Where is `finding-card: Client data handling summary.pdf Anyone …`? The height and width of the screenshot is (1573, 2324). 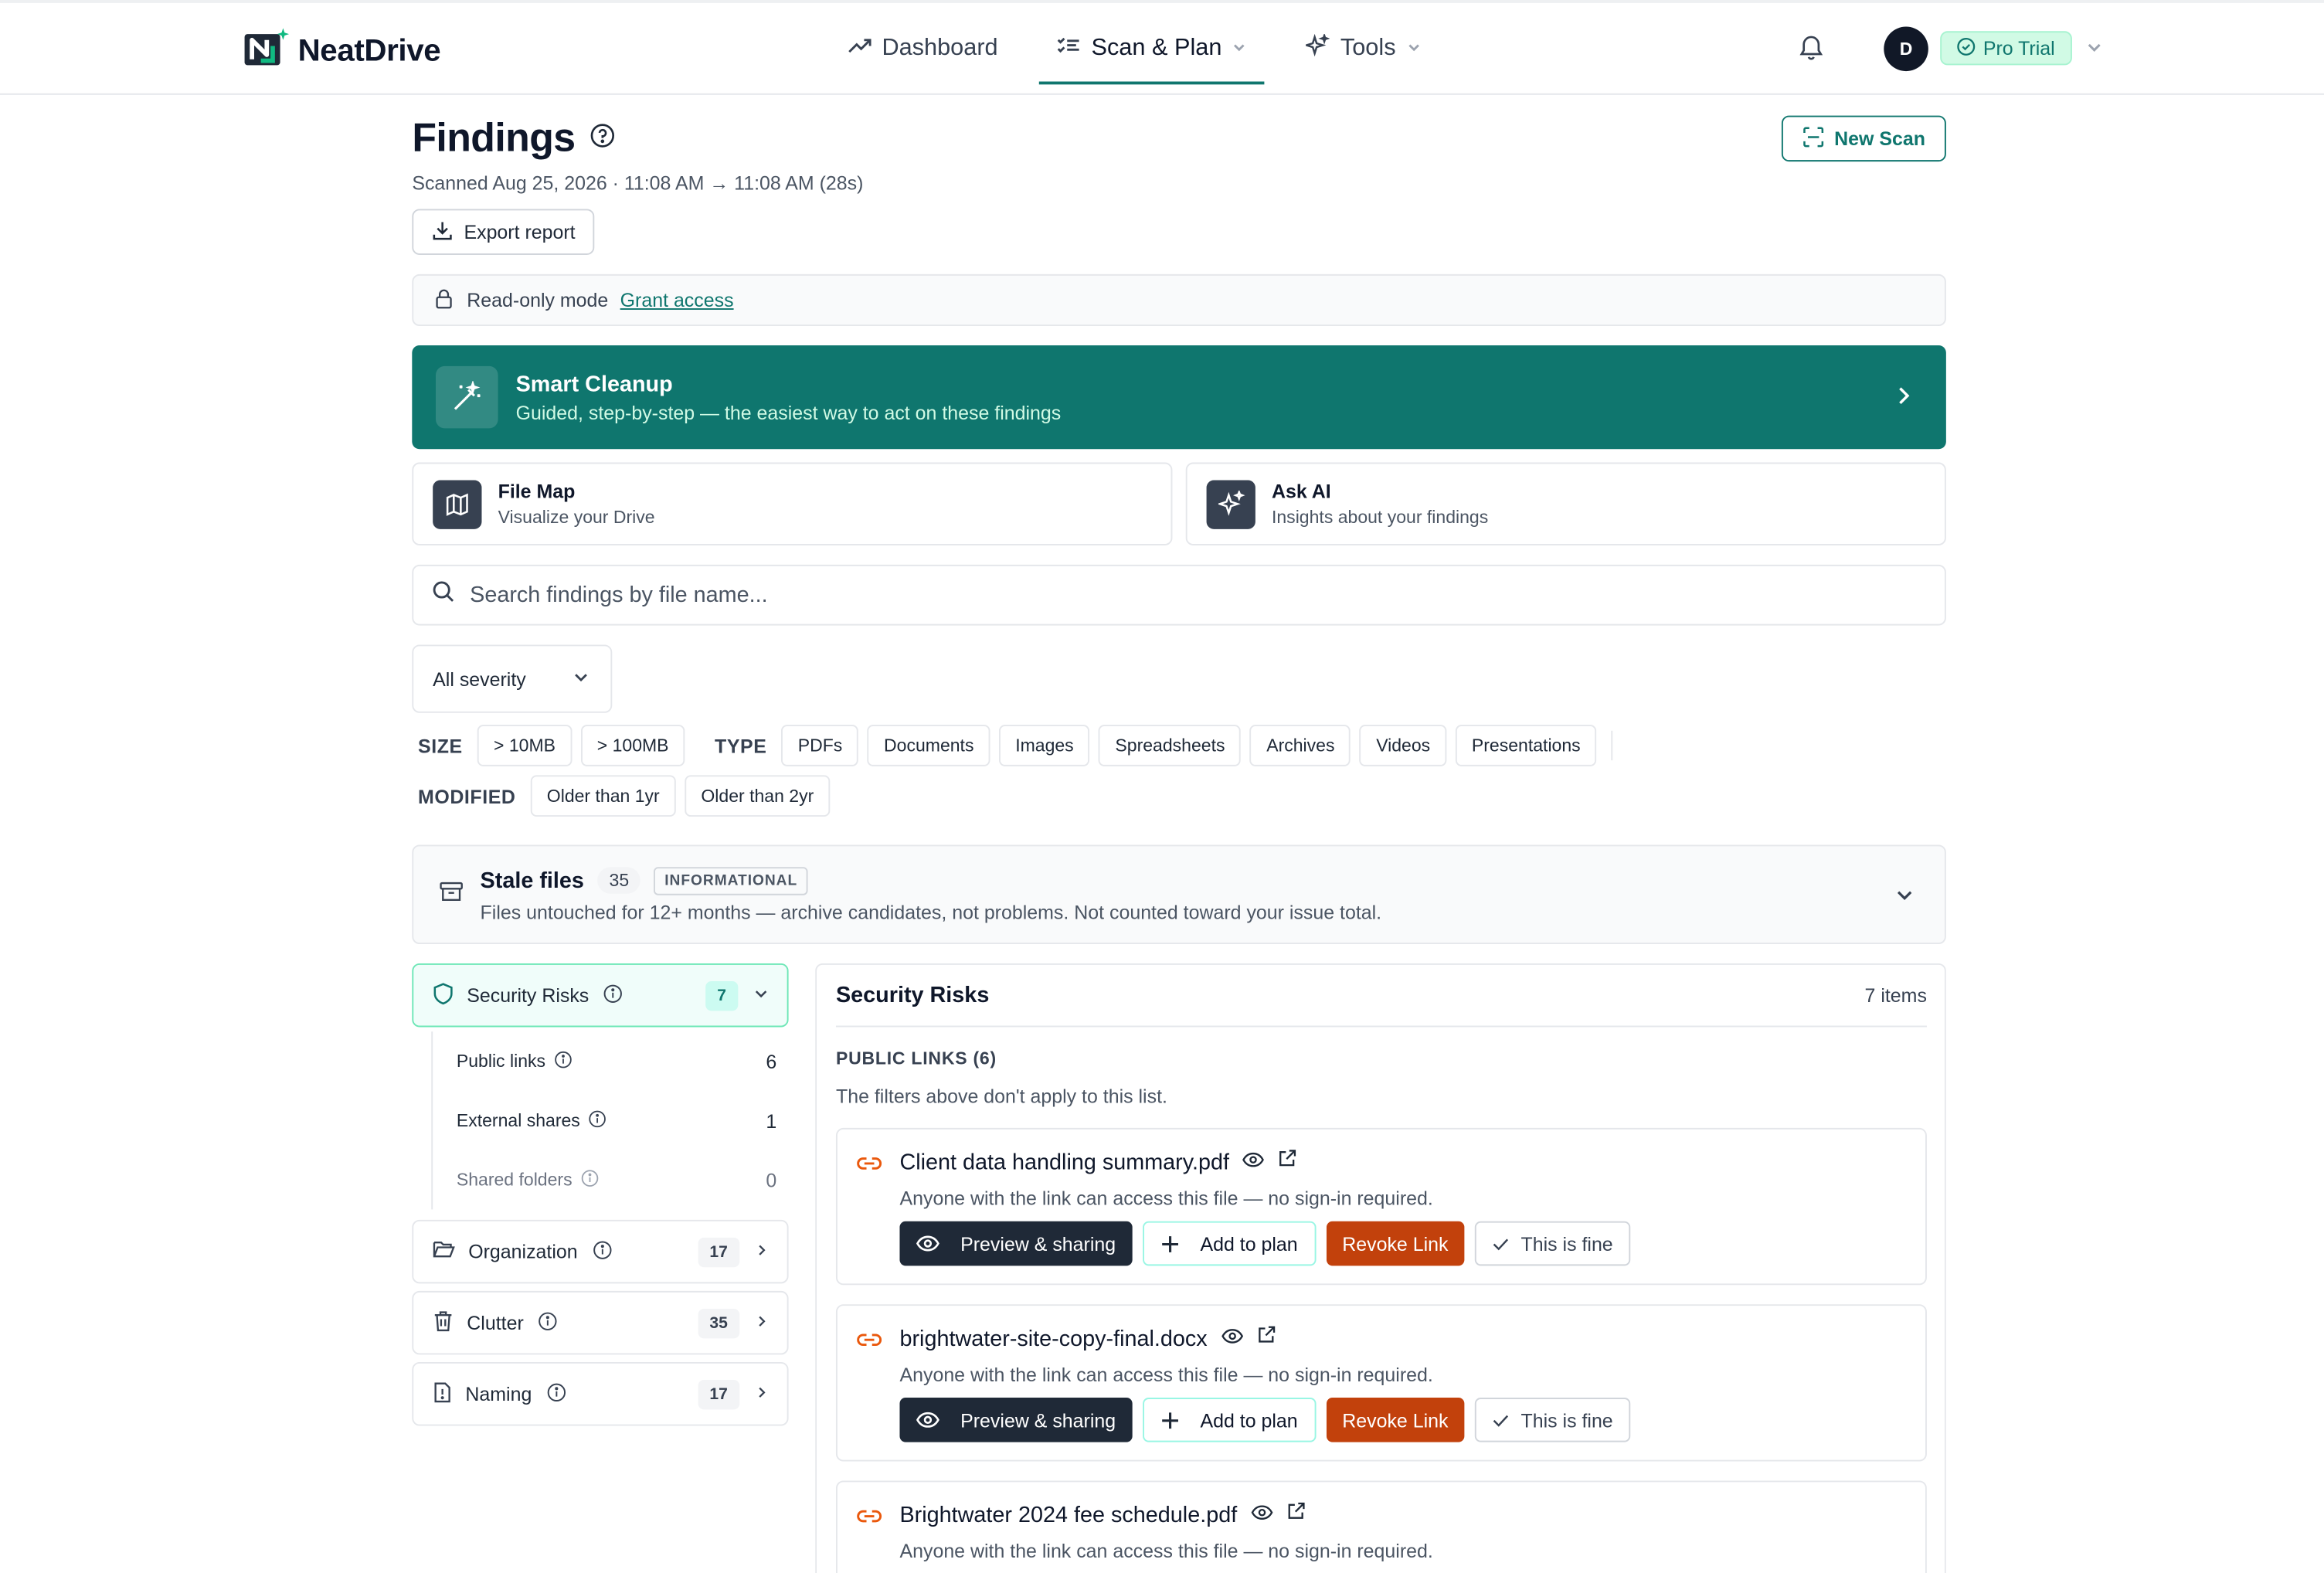
finding-card: Client data handling summary.pdf Anyone … is located at coordinates (1381, 1206).